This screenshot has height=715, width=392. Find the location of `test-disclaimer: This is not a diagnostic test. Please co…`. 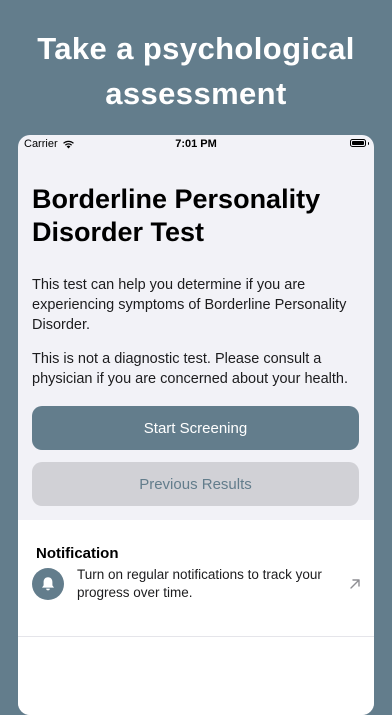

test-disclaimer: This is not a diagnostic test. Please co… is located at coordinates (190, 369).